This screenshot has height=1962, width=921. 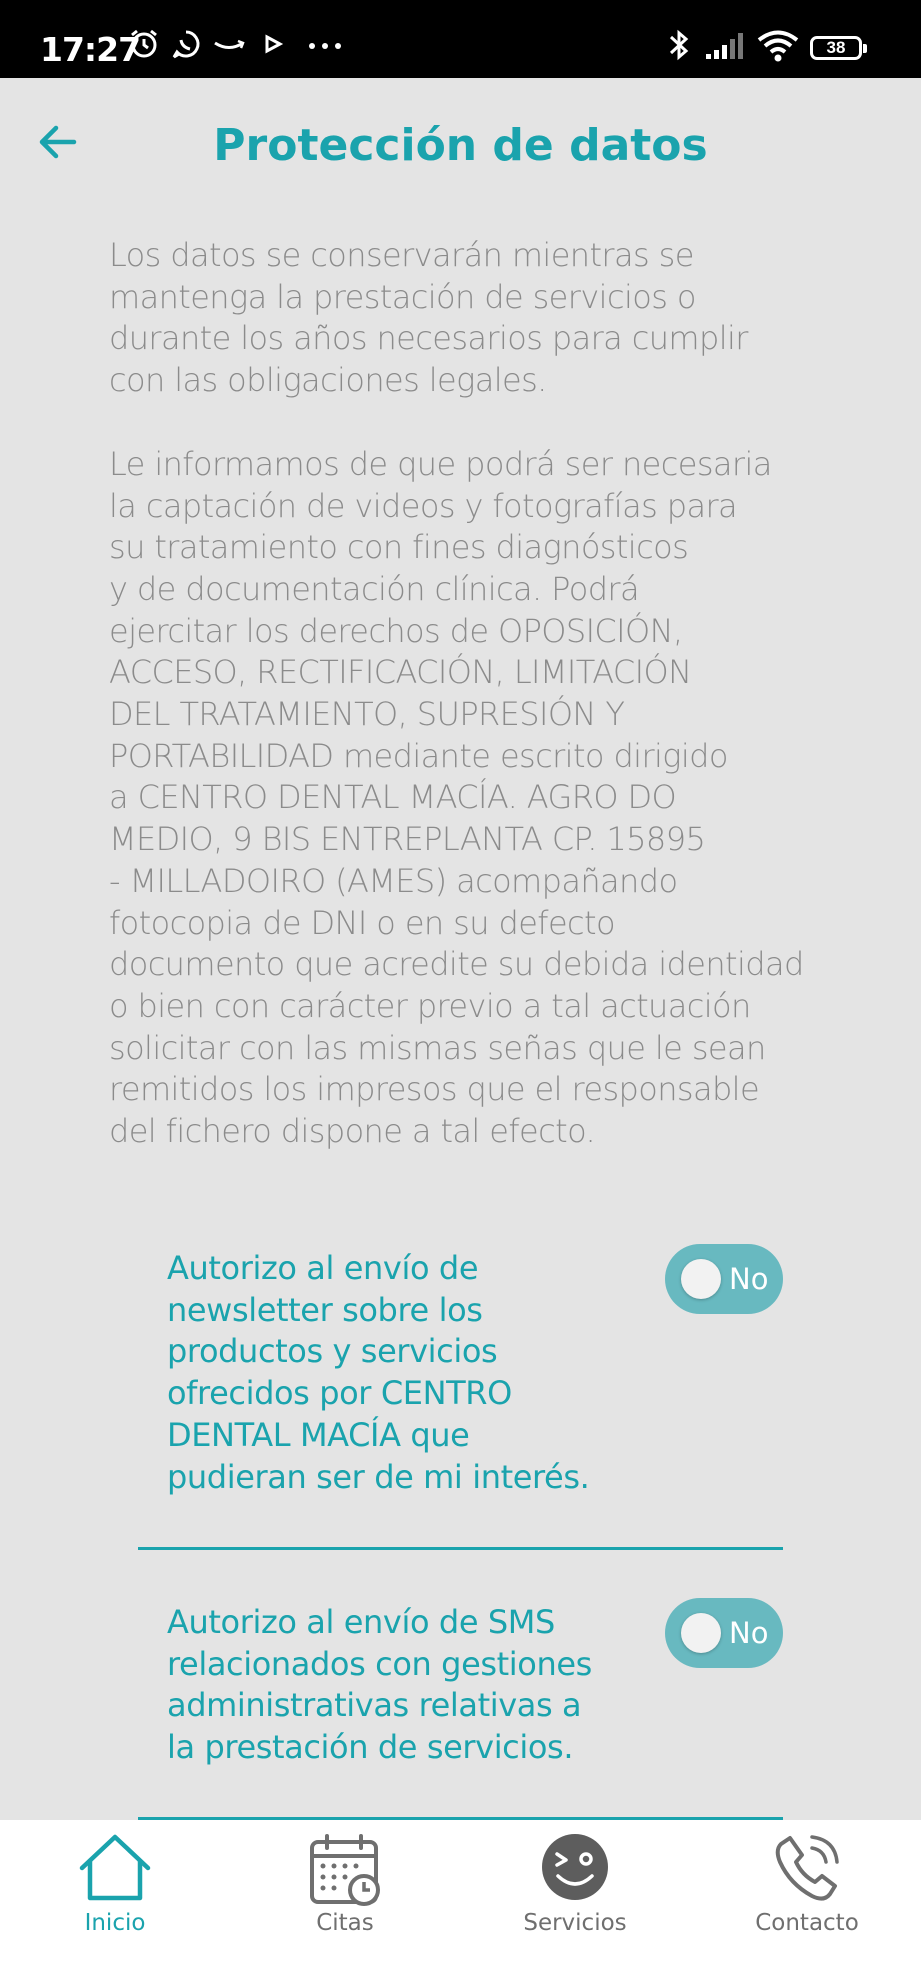 What do you see at coordinates (460, 1548) in the screenshot?
I see `divider` at bounding box center [460, 1548].